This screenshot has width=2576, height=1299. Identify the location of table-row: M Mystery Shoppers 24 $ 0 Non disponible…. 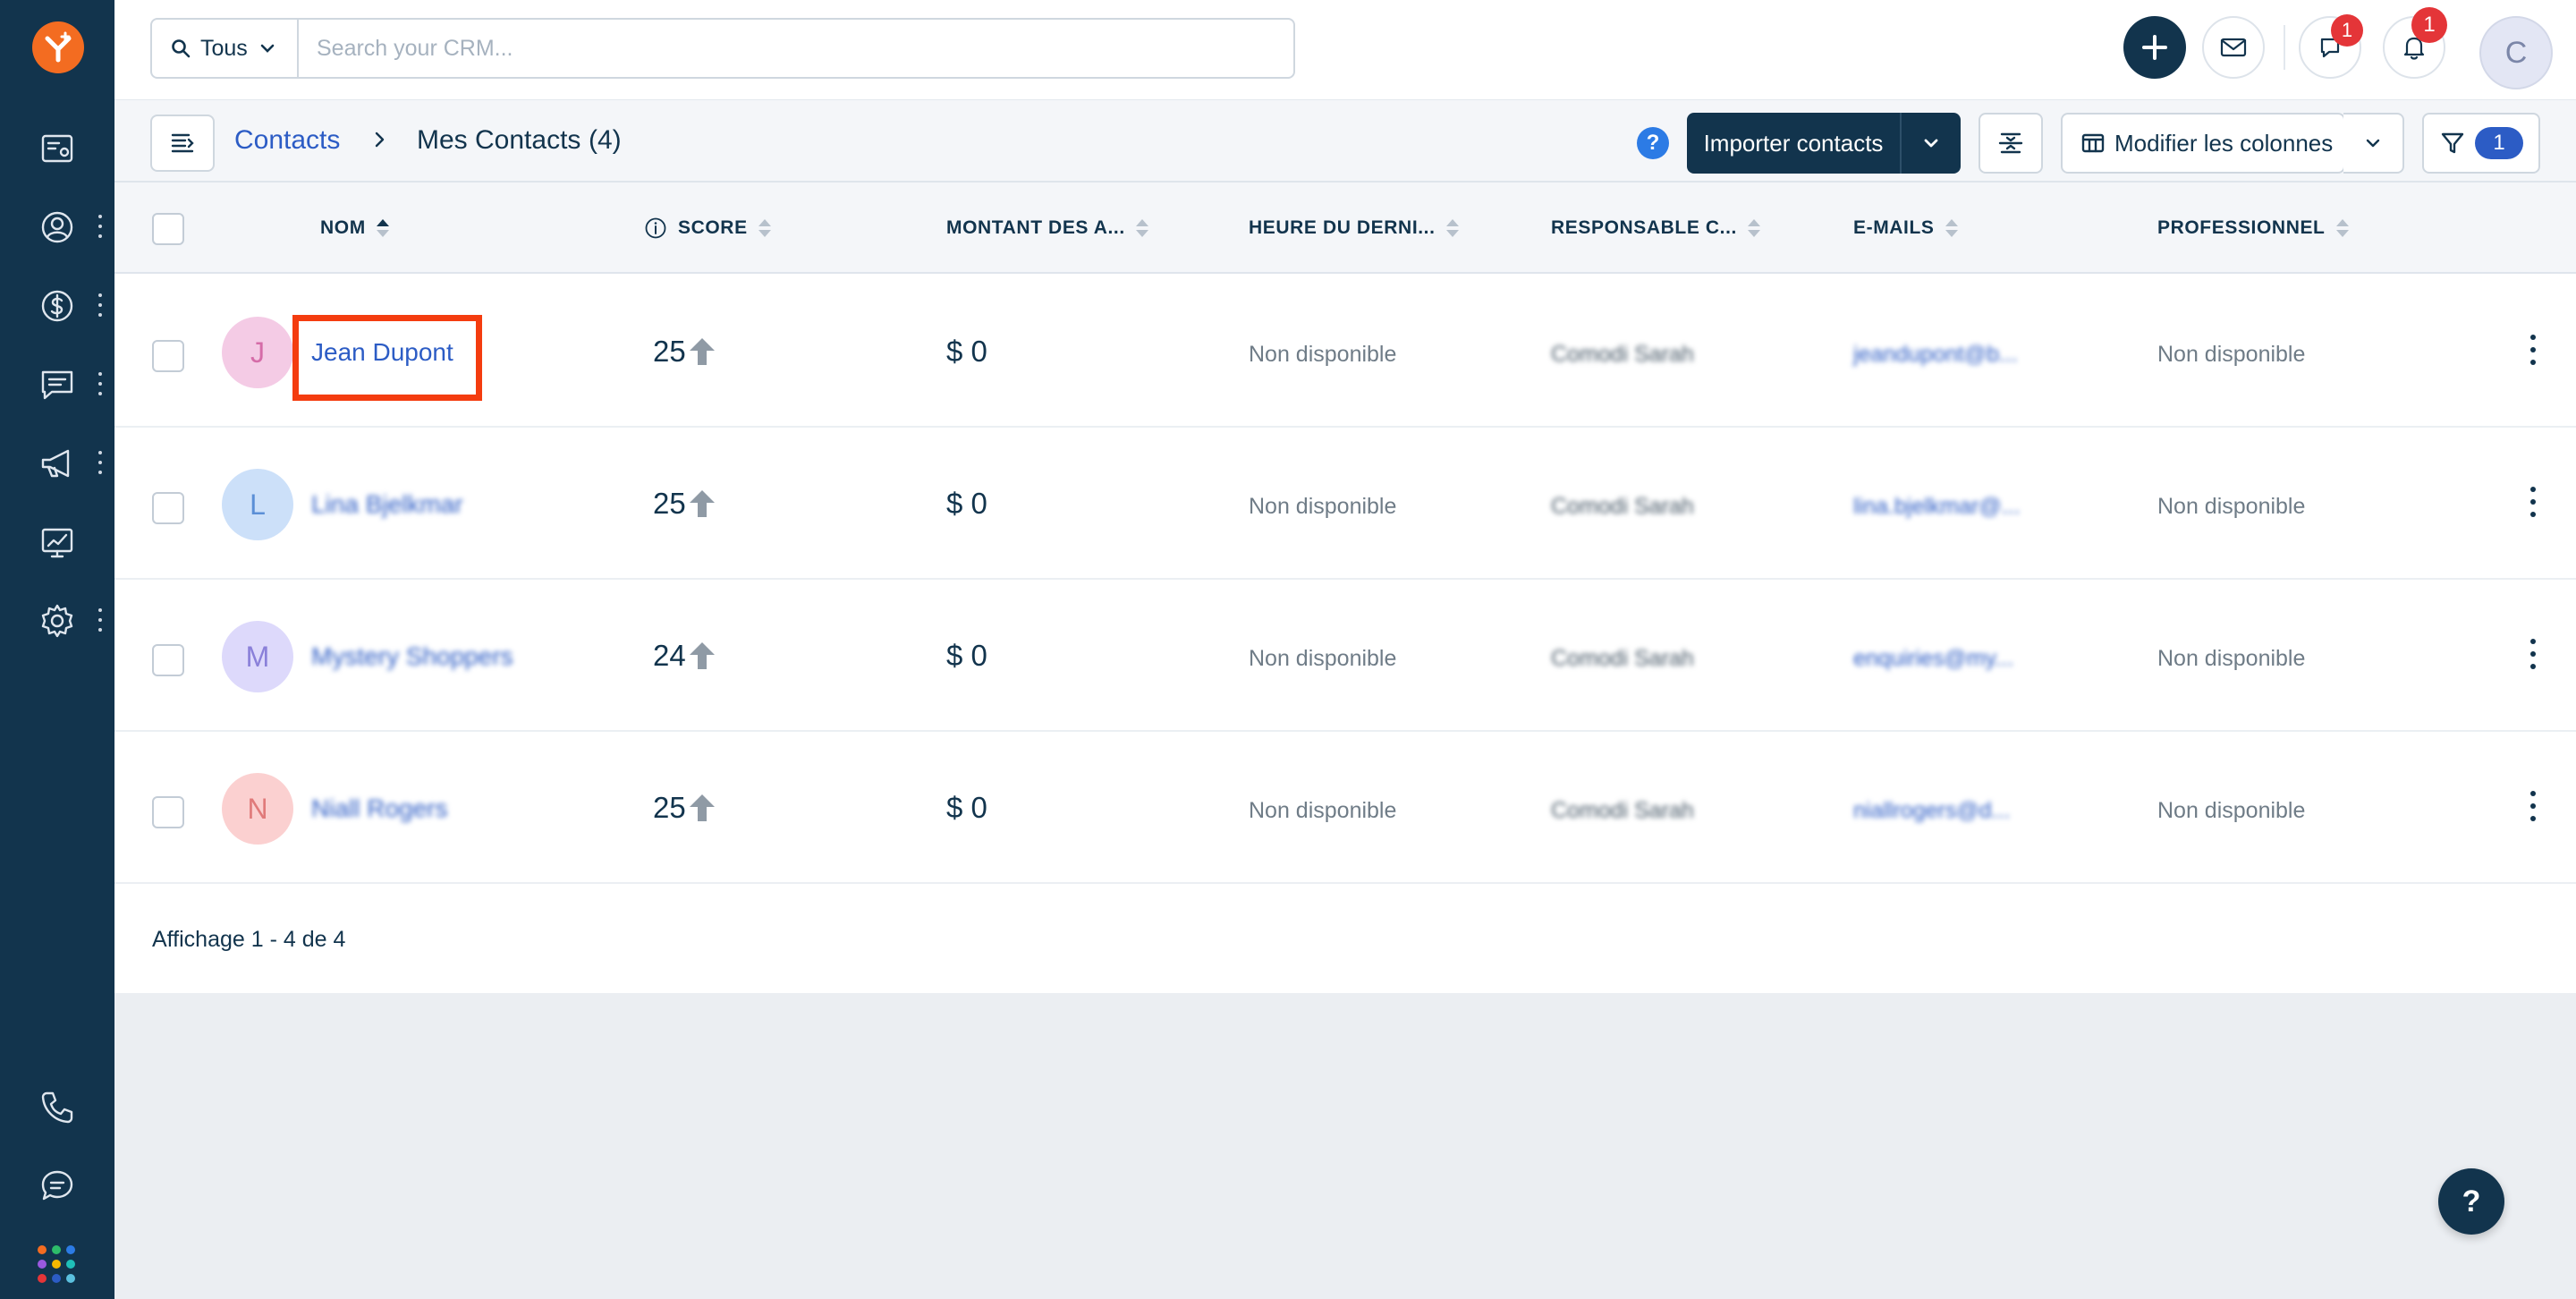
(1345, 656).